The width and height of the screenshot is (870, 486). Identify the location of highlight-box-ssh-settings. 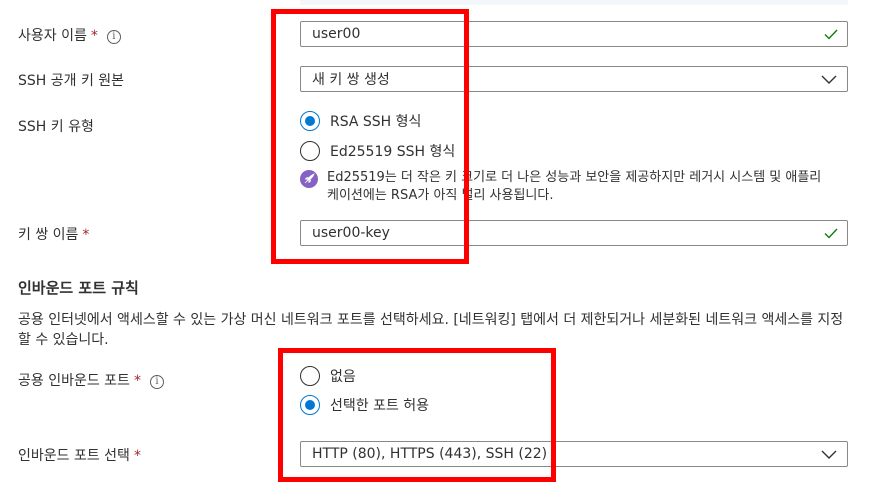
(370, 136).